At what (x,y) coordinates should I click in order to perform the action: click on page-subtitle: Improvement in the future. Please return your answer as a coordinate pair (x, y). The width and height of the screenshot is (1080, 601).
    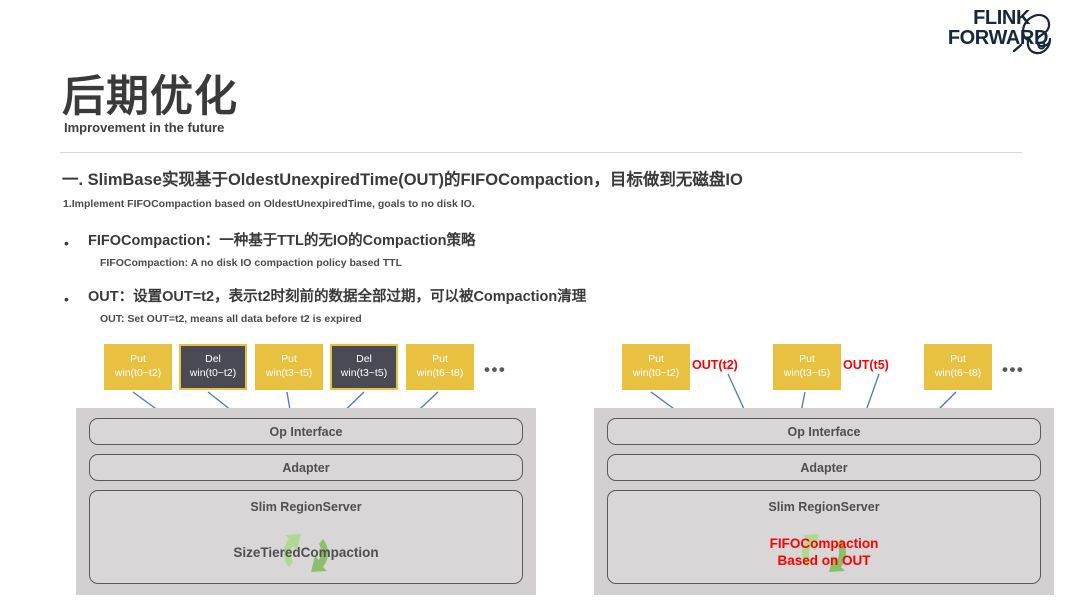
    Looking at the image, I should click on (144, 127).